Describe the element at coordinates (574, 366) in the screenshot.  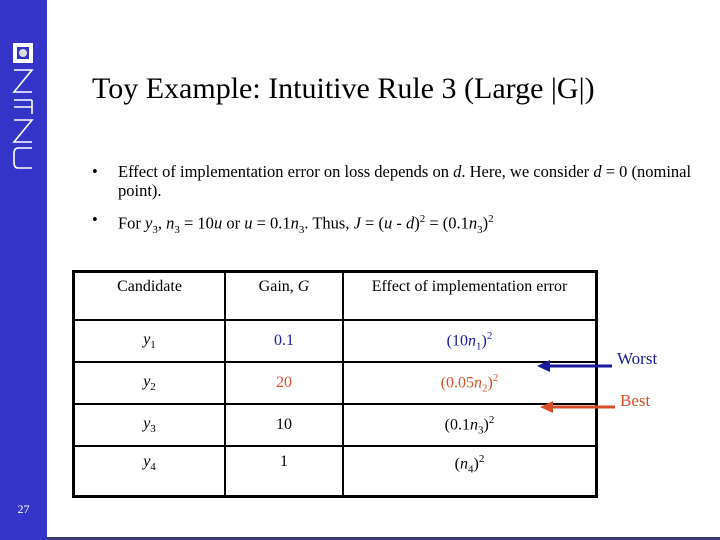
I see `worst-arrow-icon` at that location.